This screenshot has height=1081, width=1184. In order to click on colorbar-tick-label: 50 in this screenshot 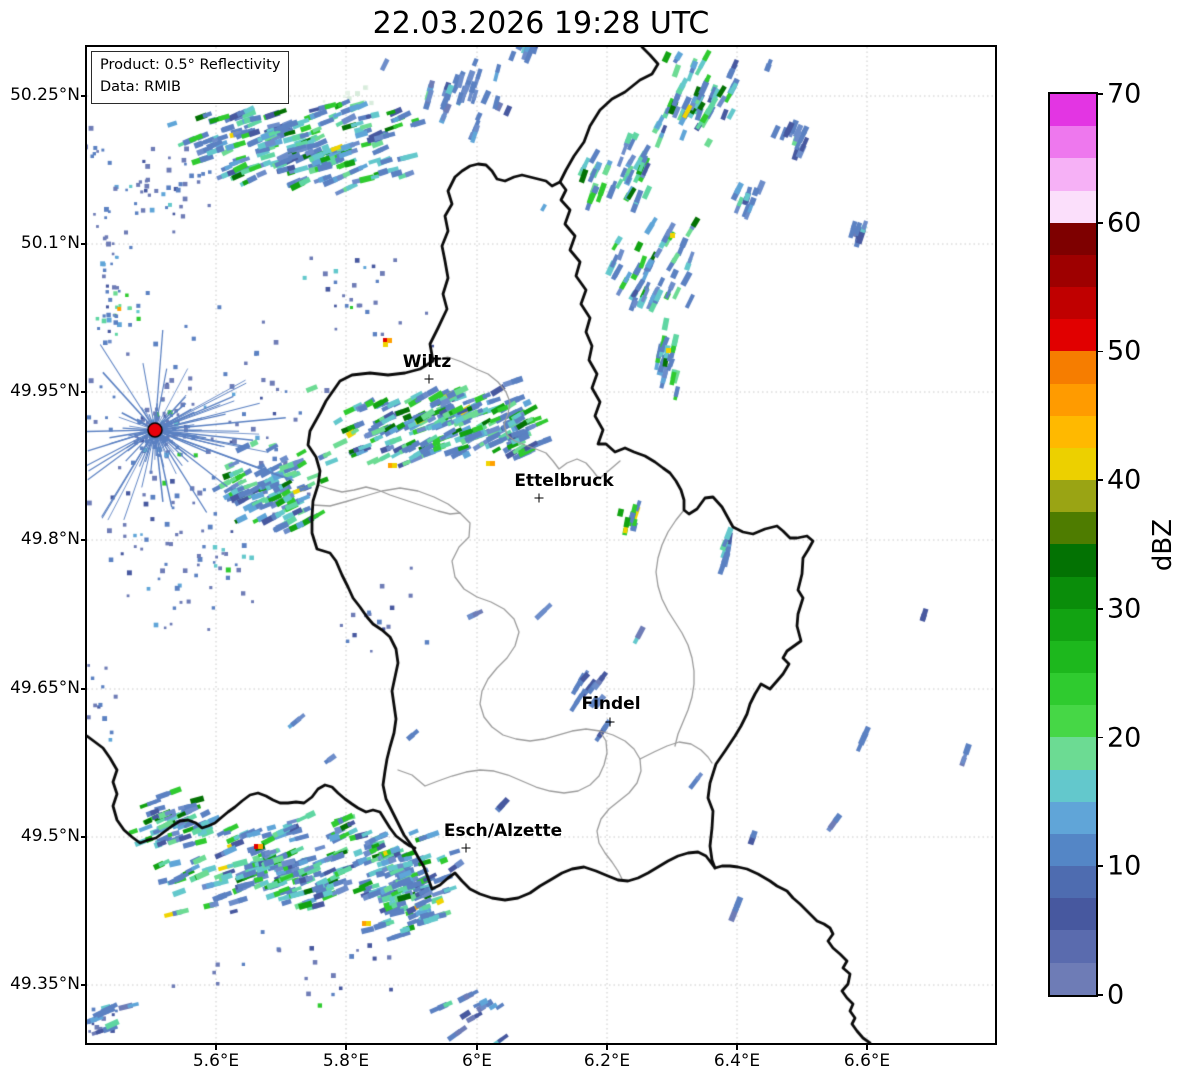, I will do `click(1124, 351)`.